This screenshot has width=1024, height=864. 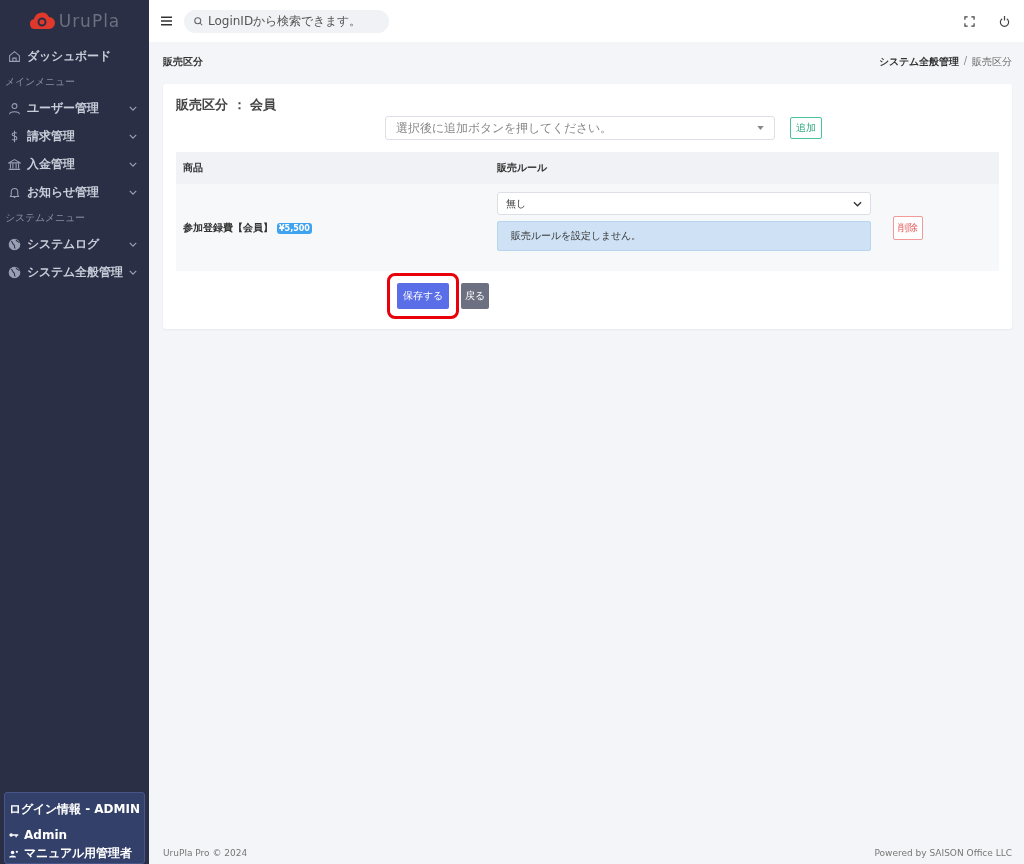 What do you see at coordinates (41, 21) in the screenshot?
I see `cloud-logo-icon` at bounding box center [41, 21].